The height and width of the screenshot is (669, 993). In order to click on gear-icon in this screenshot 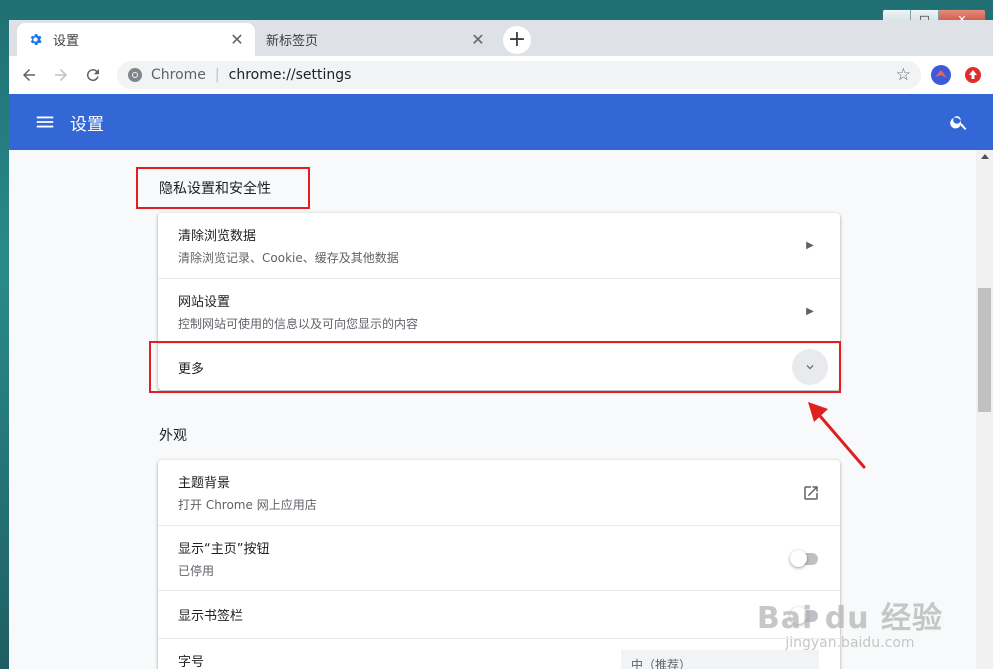, I will do `click(35, 40)`.